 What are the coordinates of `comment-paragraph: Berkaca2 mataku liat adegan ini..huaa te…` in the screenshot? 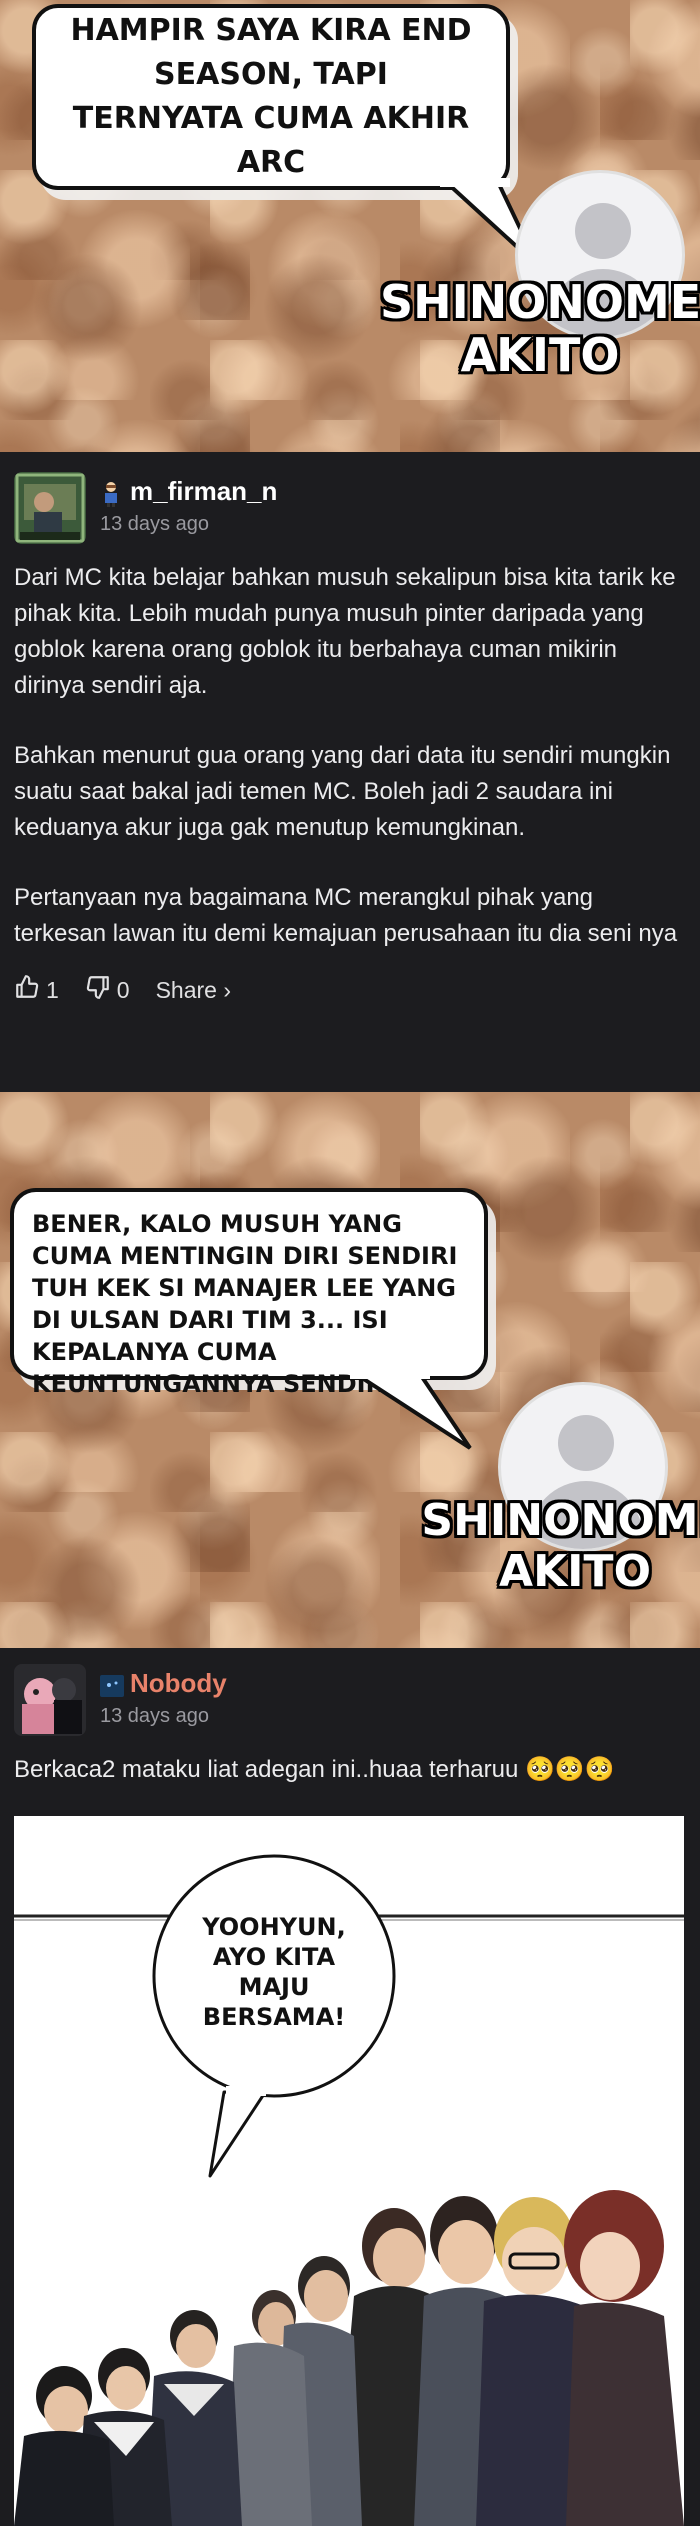 It's located at (314, 1769).